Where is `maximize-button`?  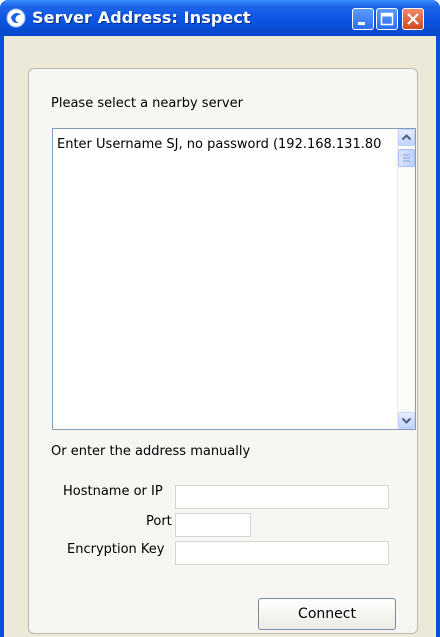 maximize-button is located at coordinates (387, 19).